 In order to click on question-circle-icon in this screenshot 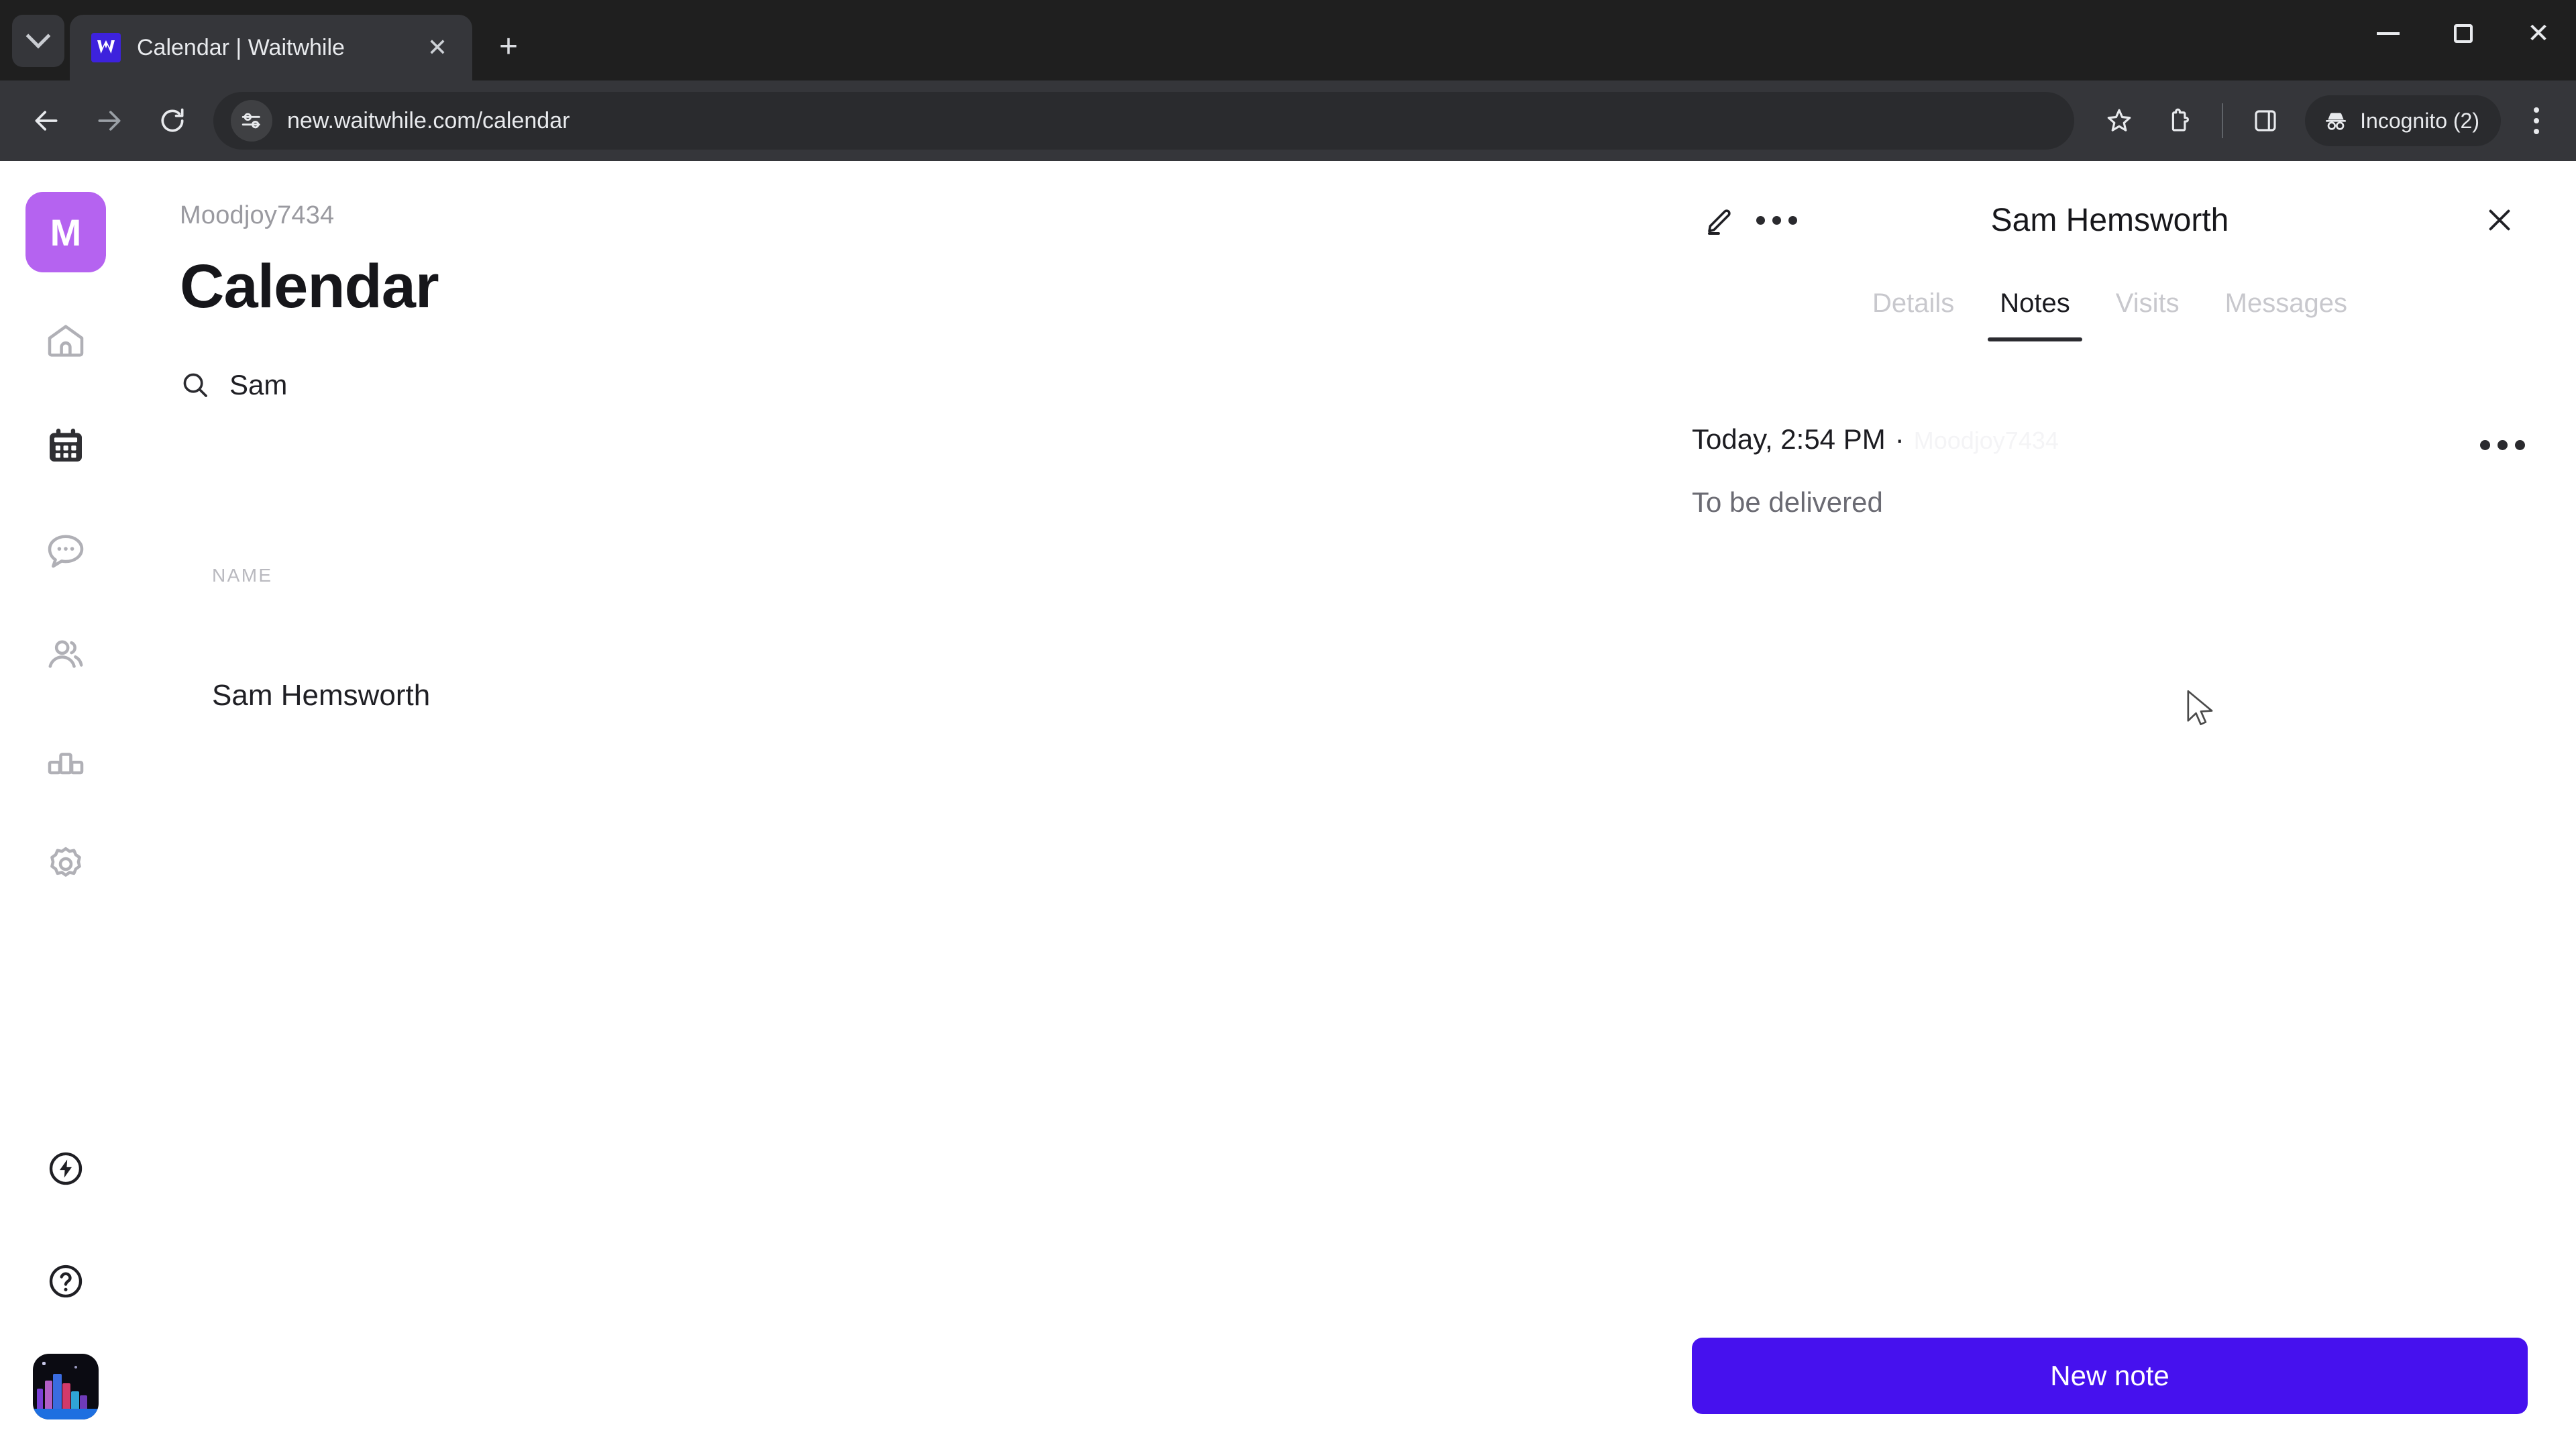, I will do `click(66, 1281)`.